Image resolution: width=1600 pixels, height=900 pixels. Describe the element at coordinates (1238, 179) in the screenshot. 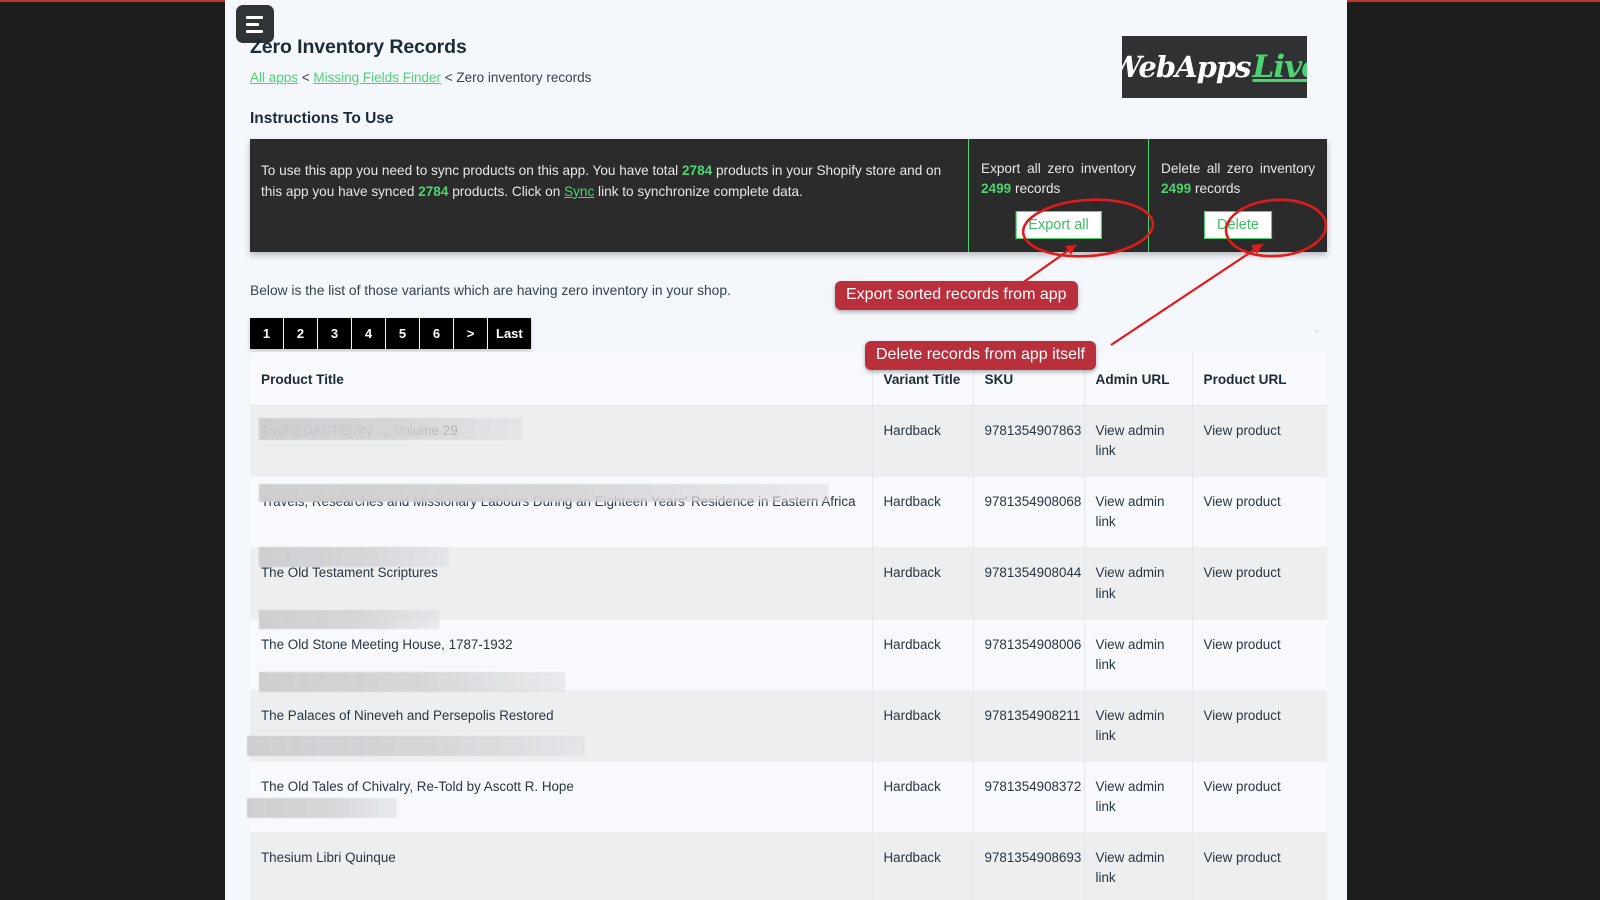

I see `delete-panel-title: Delete all zero inventory 2499 records` at that location.